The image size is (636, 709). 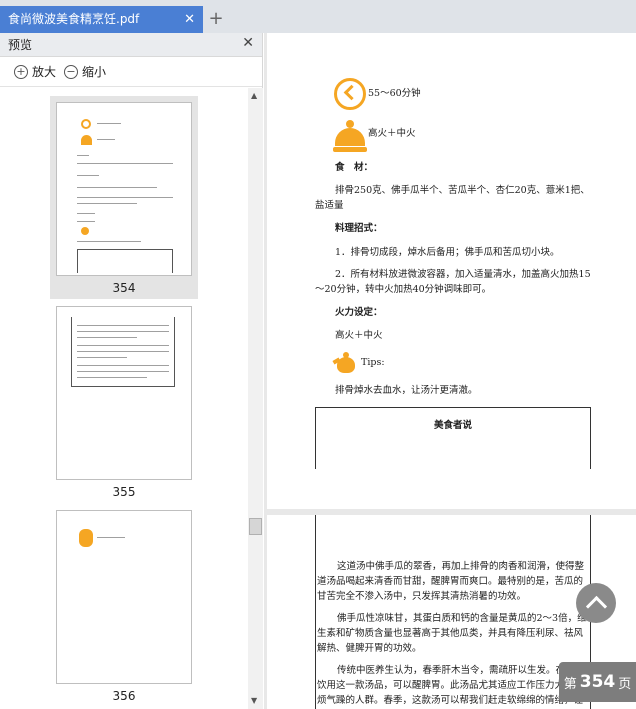 I want to click on thumbnail-page-number: 355, so click(x=124, y=492).